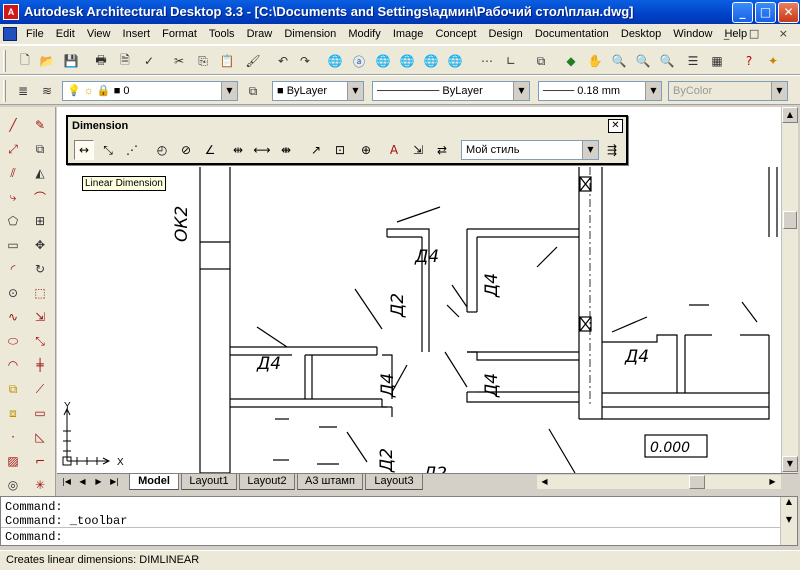 Image resolution: width=800 pixels, height=570 pixels. I want to click on scroll-down-icon: ▼, so click(790, 464).